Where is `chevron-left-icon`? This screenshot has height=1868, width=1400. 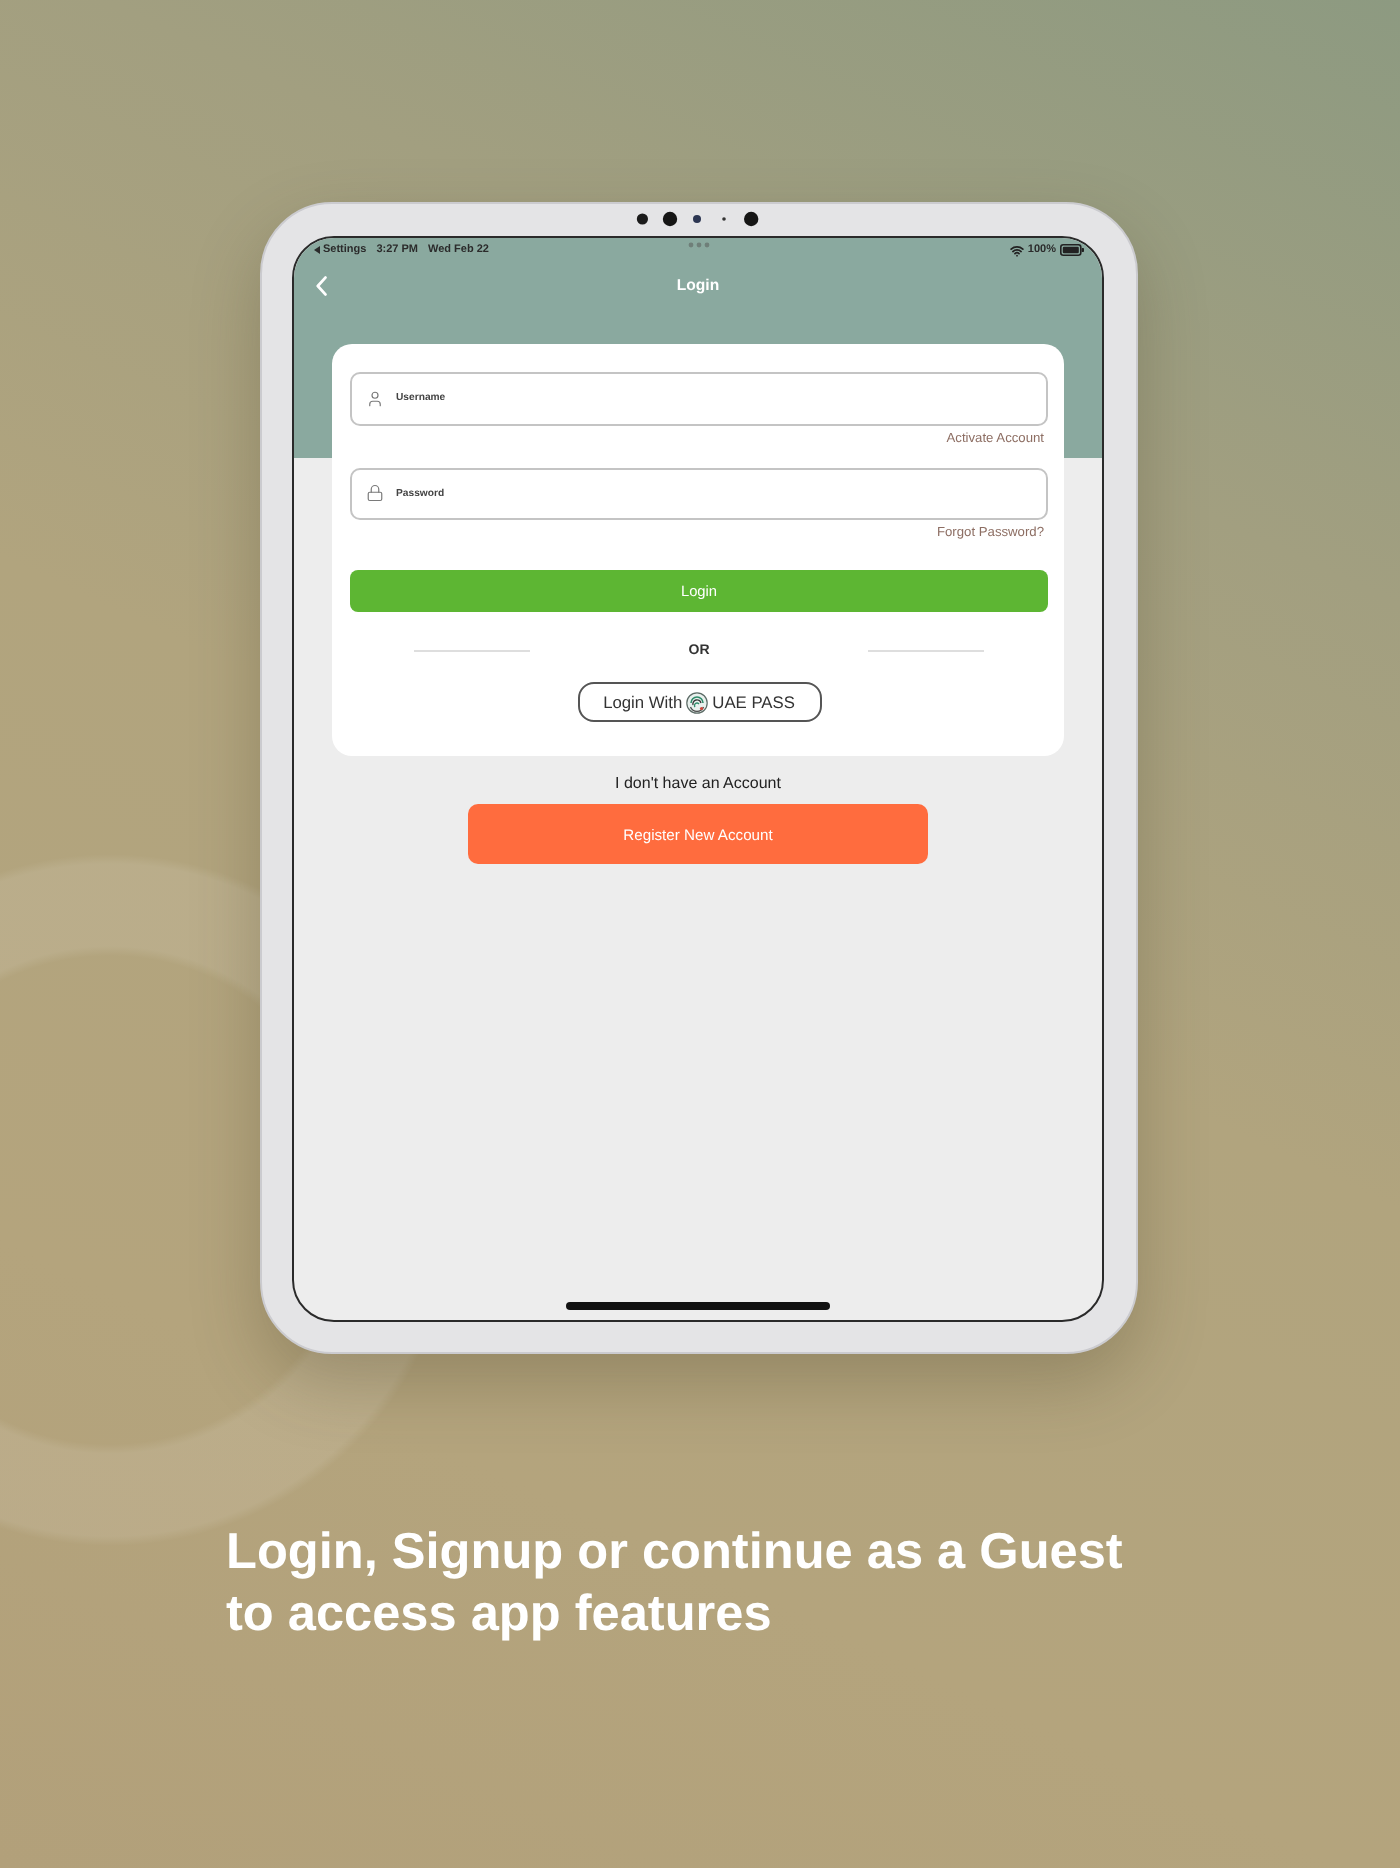 chevron-left-icon is located at coordinates (322, 285).